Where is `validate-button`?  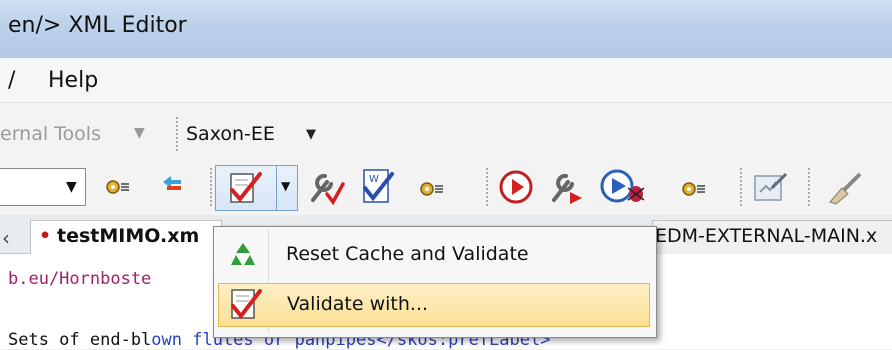 validate-button is located at coordinates (246, 188).